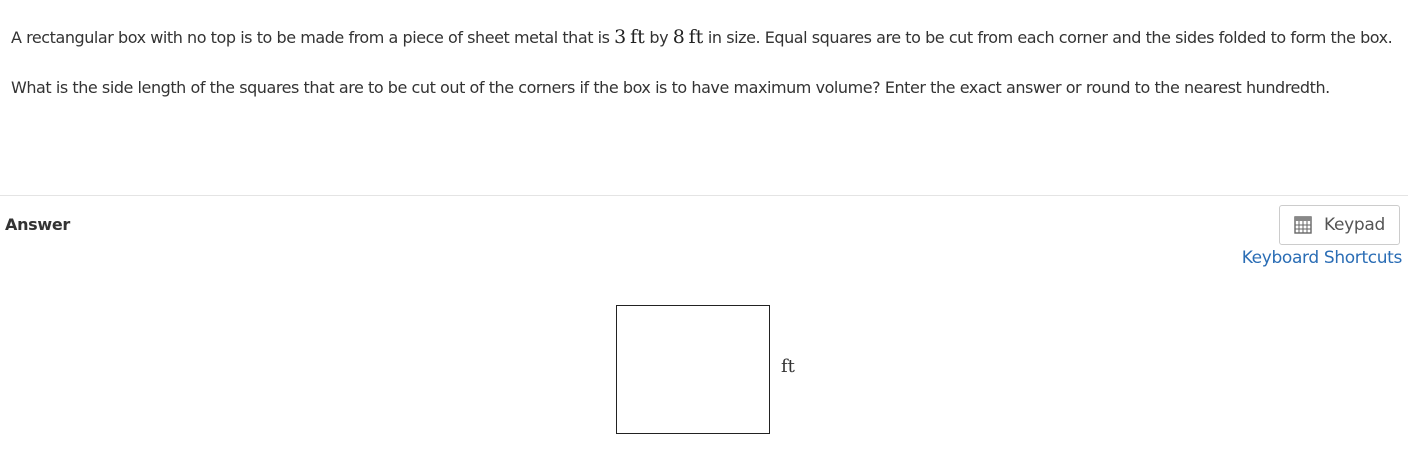  What do you see at coordinates (1322, 258) in the screenshot?
I see `keyboard-shortcuts-link: Keyboard Shortcuts` at bounding box center [1322, 258].